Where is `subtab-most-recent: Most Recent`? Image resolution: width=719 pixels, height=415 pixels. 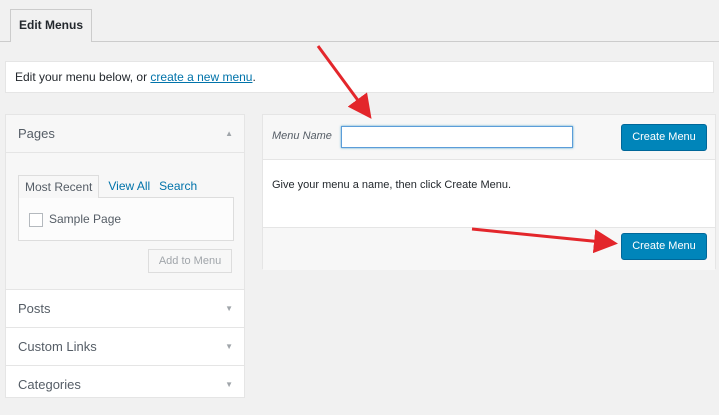
subtab-most-recent: Most Recent is located at coordinates (59, 186).